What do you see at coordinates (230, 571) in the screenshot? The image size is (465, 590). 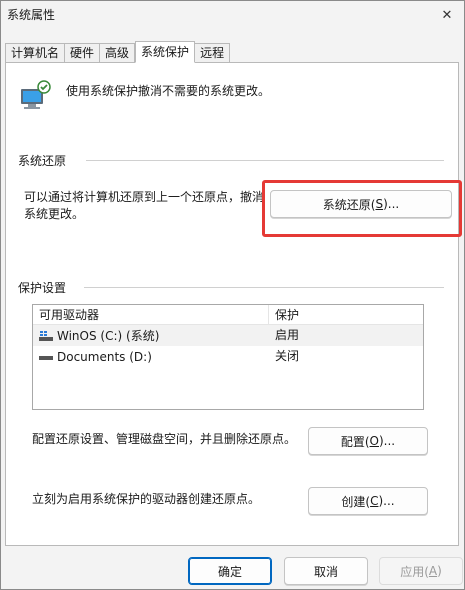 I see `ok-button: 确定` at bounding box center [230, 571].